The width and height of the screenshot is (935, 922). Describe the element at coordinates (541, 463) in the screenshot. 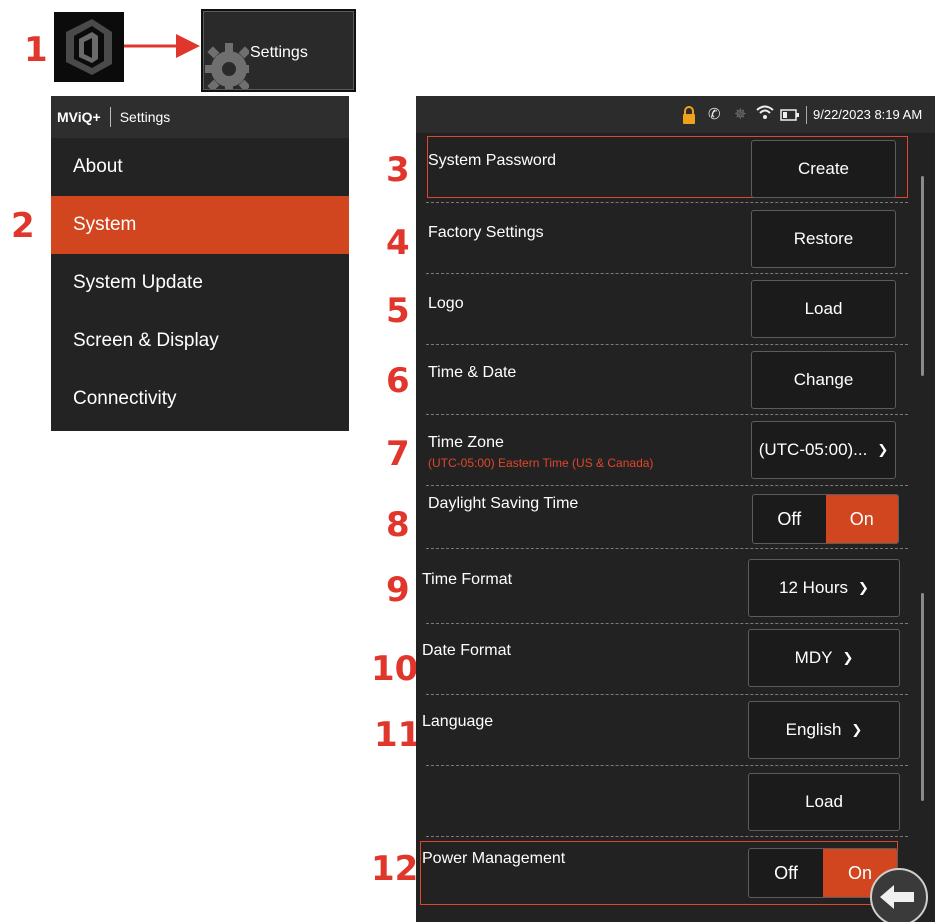

I see `time-zone-subtitle: (UTC-05:00) Eastern Time (US & Canada)` at that location.